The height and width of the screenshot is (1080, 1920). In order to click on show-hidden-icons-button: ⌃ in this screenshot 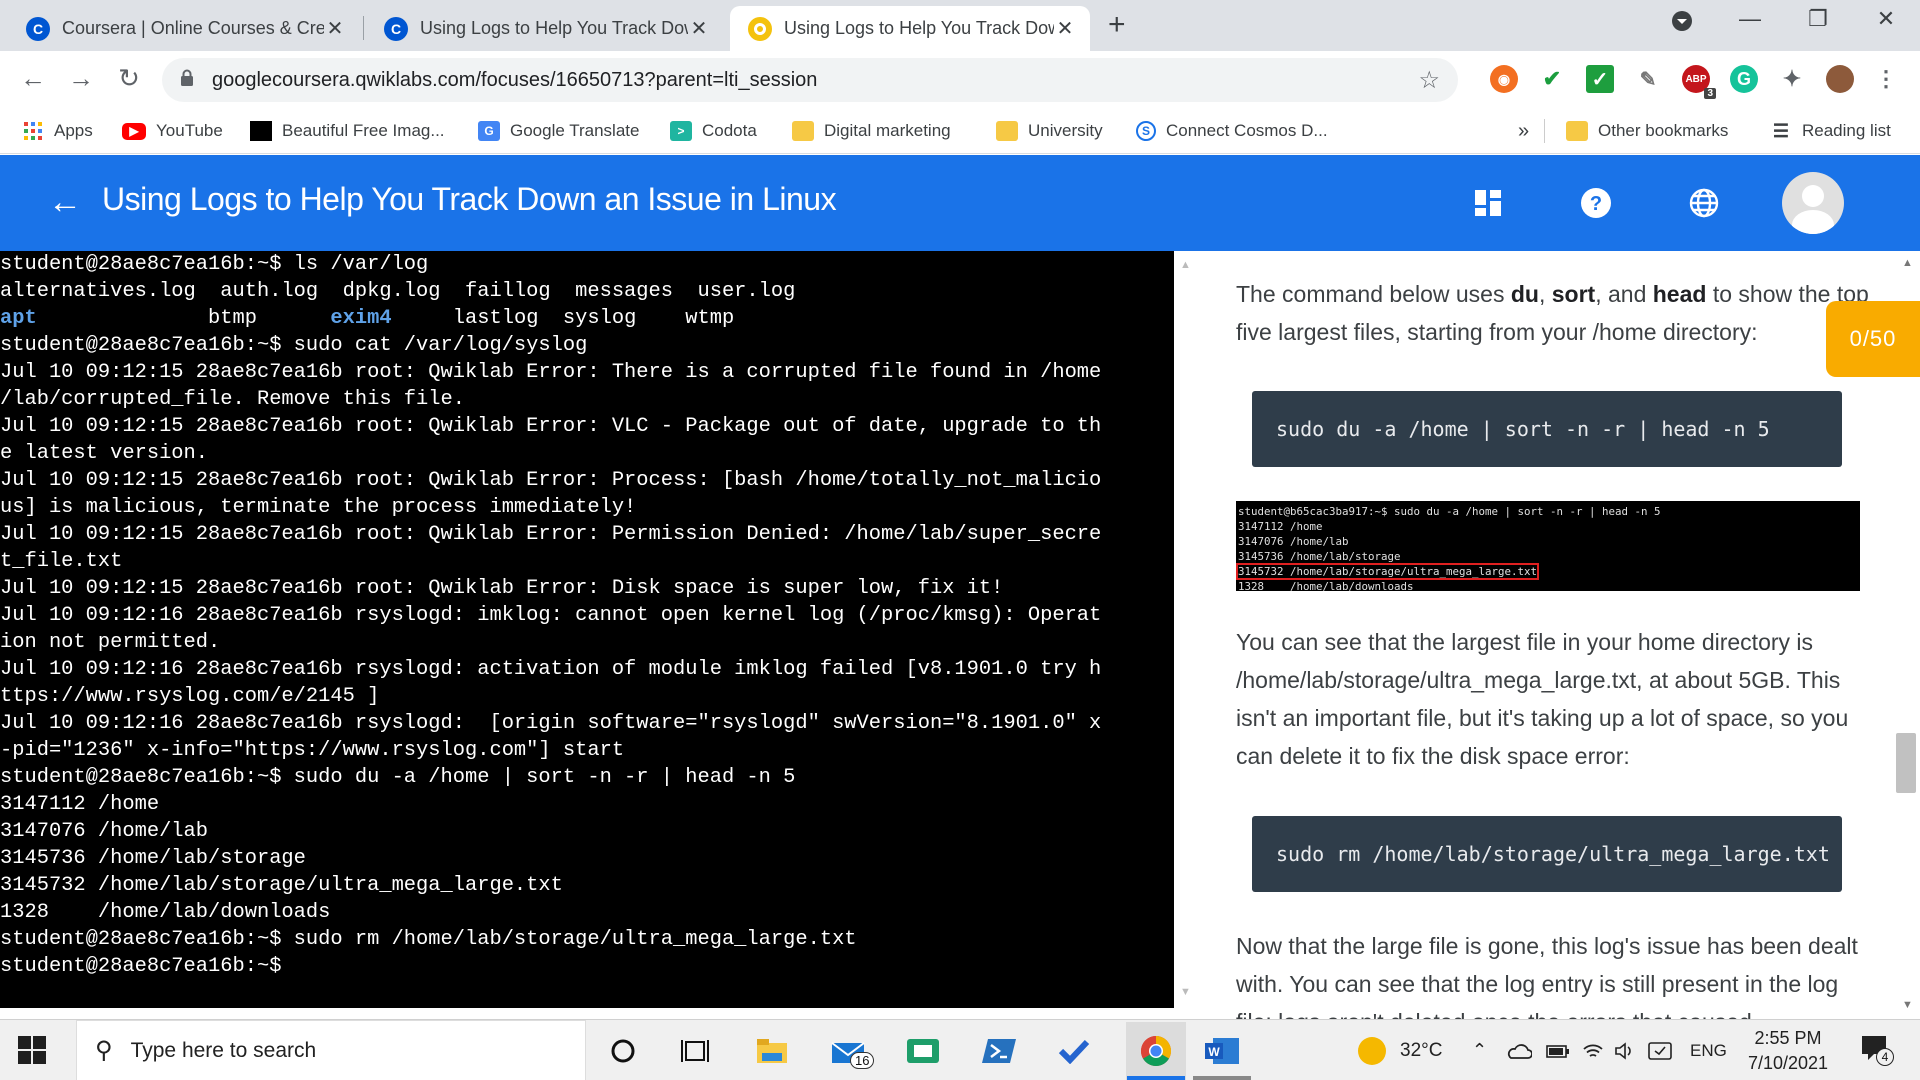, I will do `click(1479, 1050)`.